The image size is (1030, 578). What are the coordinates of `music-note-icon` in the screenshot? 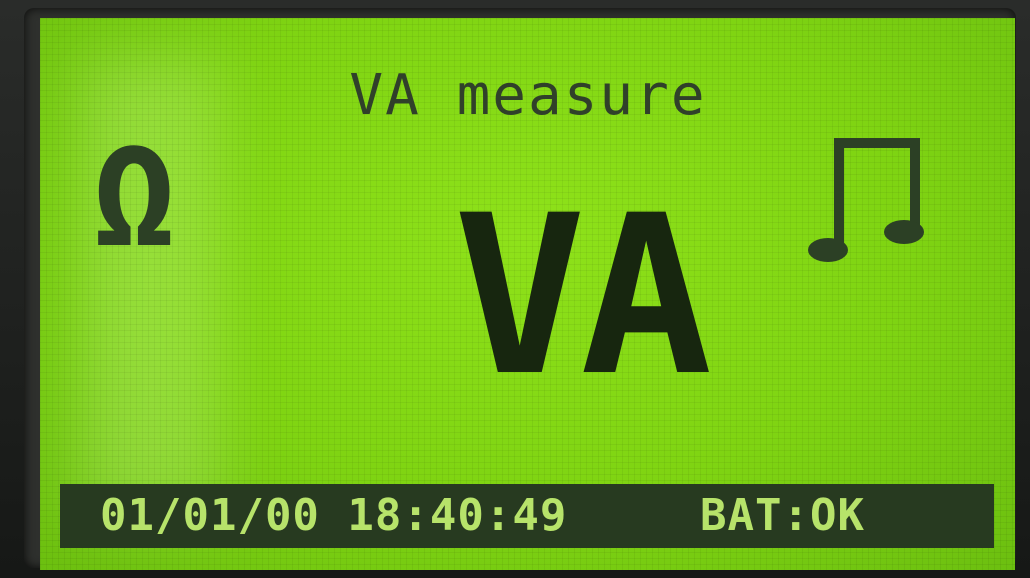 It's located at (868, 198).